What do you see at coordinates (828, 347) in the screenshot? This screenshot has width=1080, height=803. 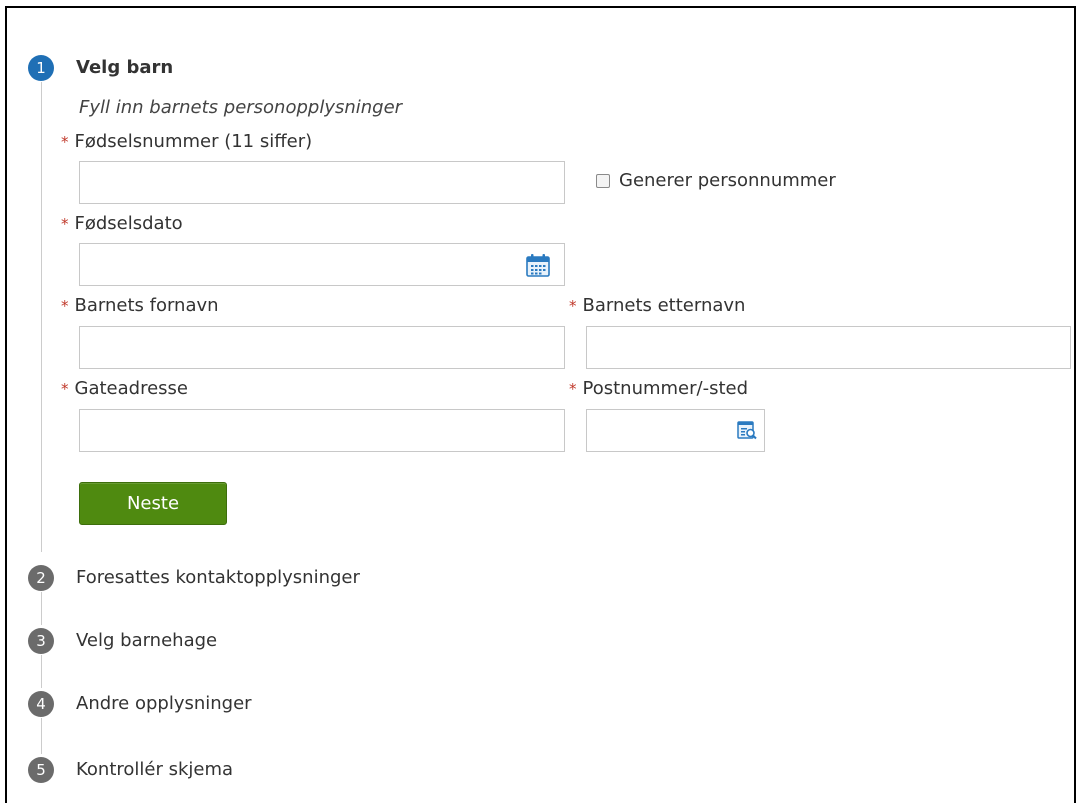 I see `last-name-input` at bounding box center [828, 347].